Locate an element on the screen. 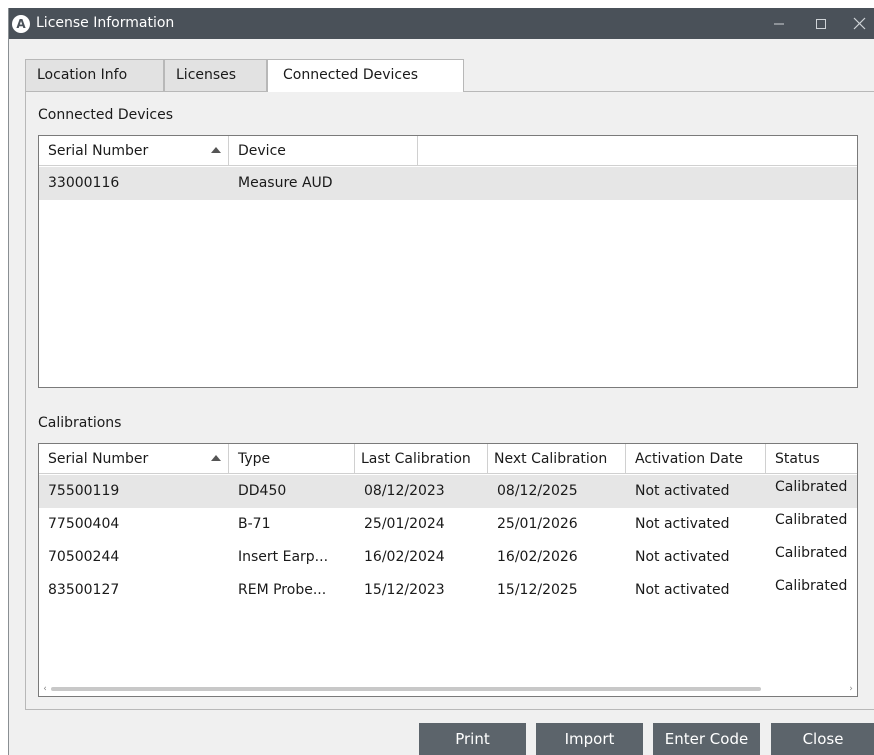  column-header-label: Device is located at coordinates (262, 151).